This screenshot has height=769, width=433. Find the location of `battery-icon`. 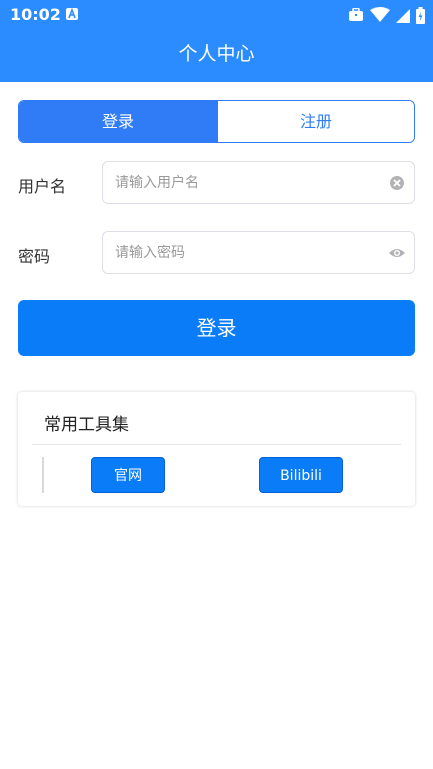

battery-icon is located at coordinates (420, 15).